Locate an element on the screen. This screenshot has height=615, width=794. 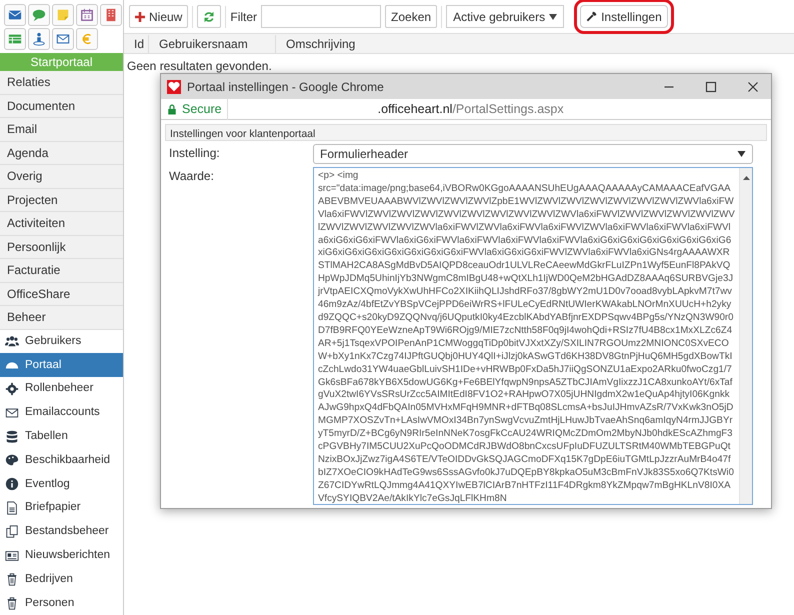
mail-icon is located at coordinates (15, 15).